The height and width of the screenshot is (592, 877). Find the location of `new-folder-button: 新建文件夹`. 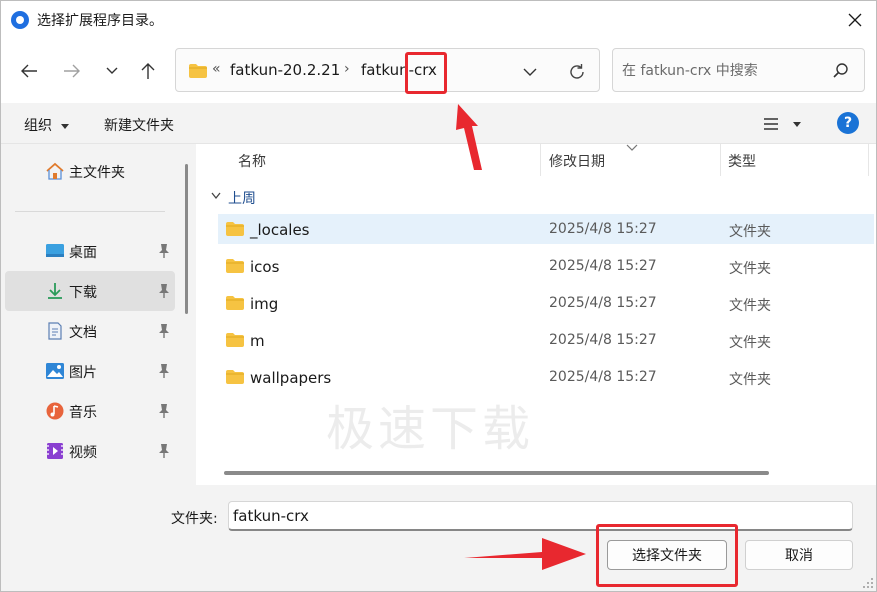

new-folder-button: 新建文件夹 is located at coordinates (139, 125).